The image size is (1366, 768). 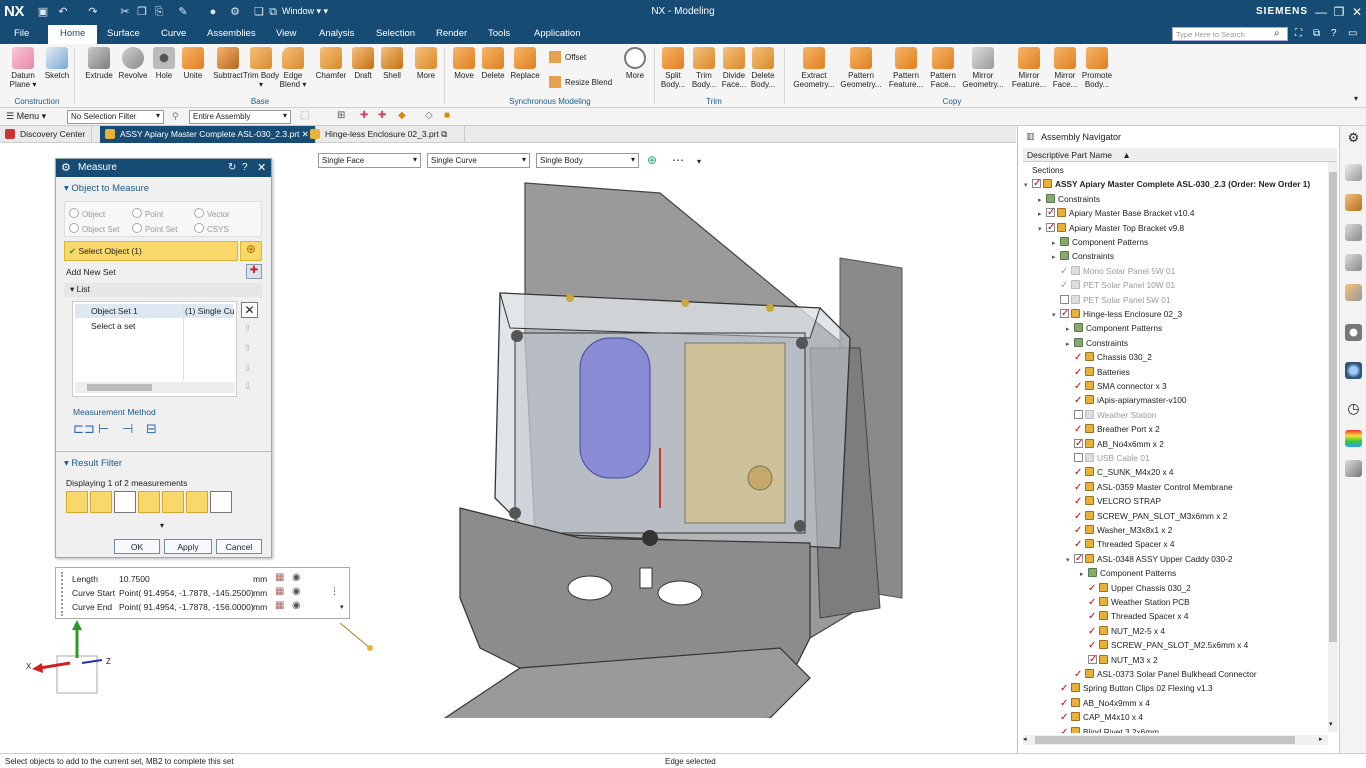 I want to click on tree-node: ✓ C_SUNK_M4x20 x 4, so click(x=1120, y=472).